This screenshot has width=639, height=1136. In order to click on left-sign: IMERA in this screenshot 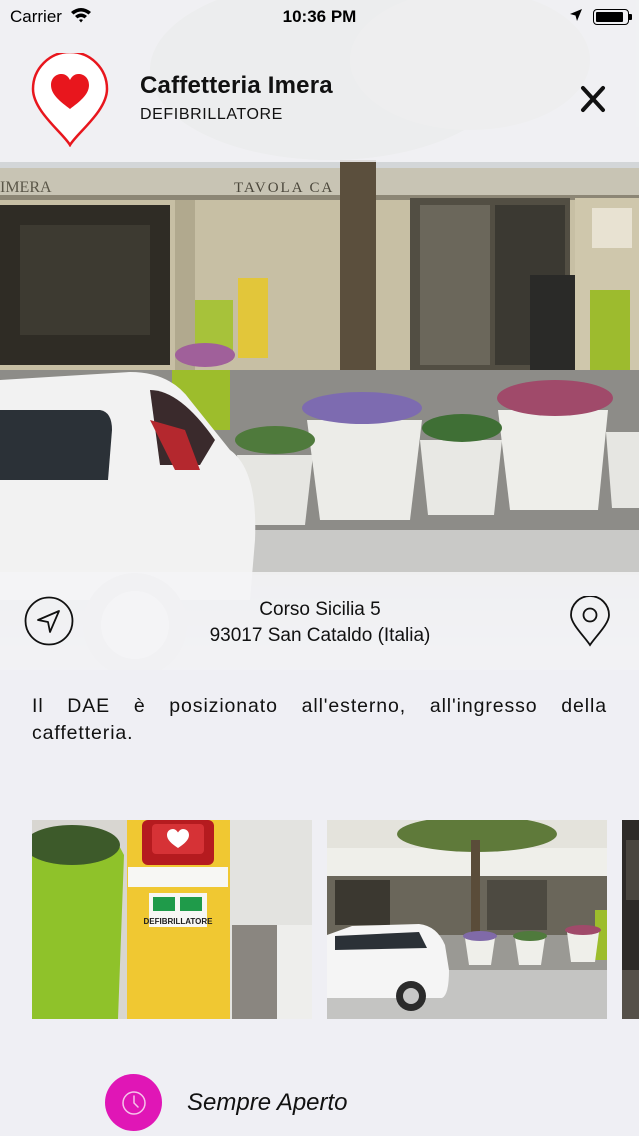, I will do `click(26, 187)`.